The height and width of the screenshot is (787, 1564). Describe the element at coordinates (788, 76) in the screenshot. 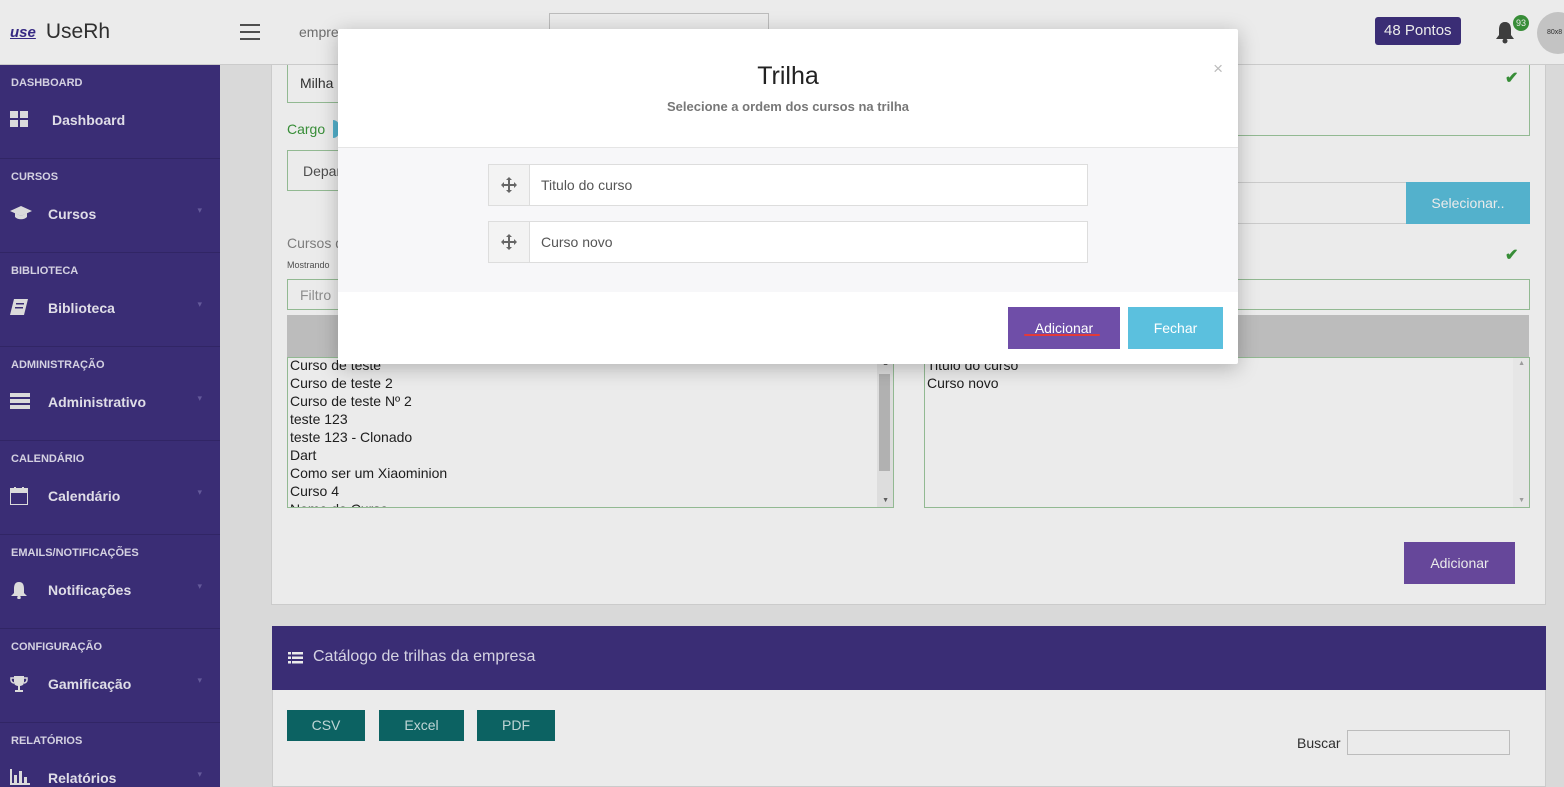

I see `modal-title: Trilha` at that location.